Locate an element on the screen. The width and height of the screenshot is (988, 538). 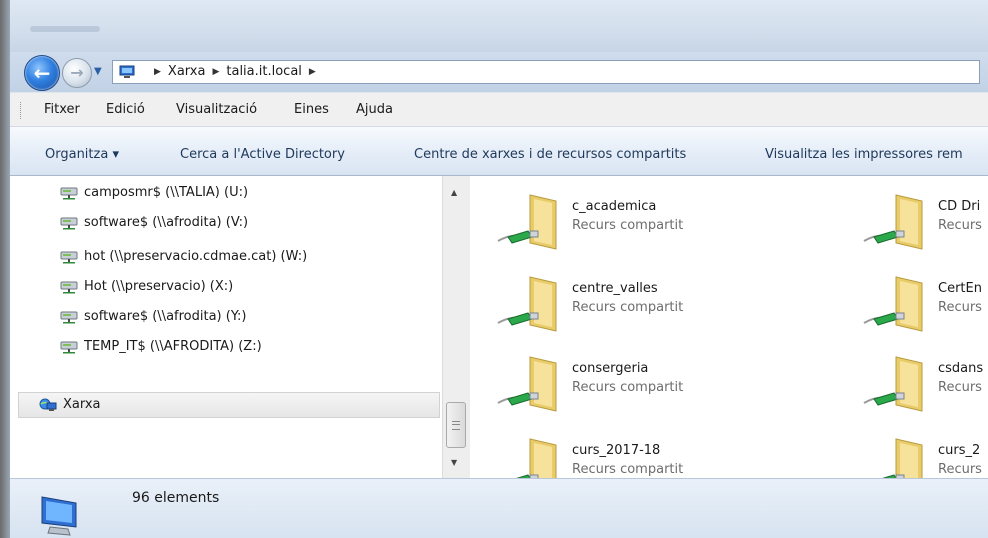
title-bar is located at coordinates (499, 26).